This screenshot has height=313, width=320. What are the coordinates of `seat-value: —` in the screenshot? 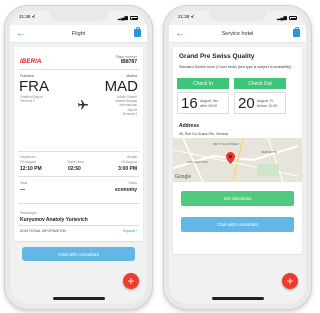 It's located at (22, 190).